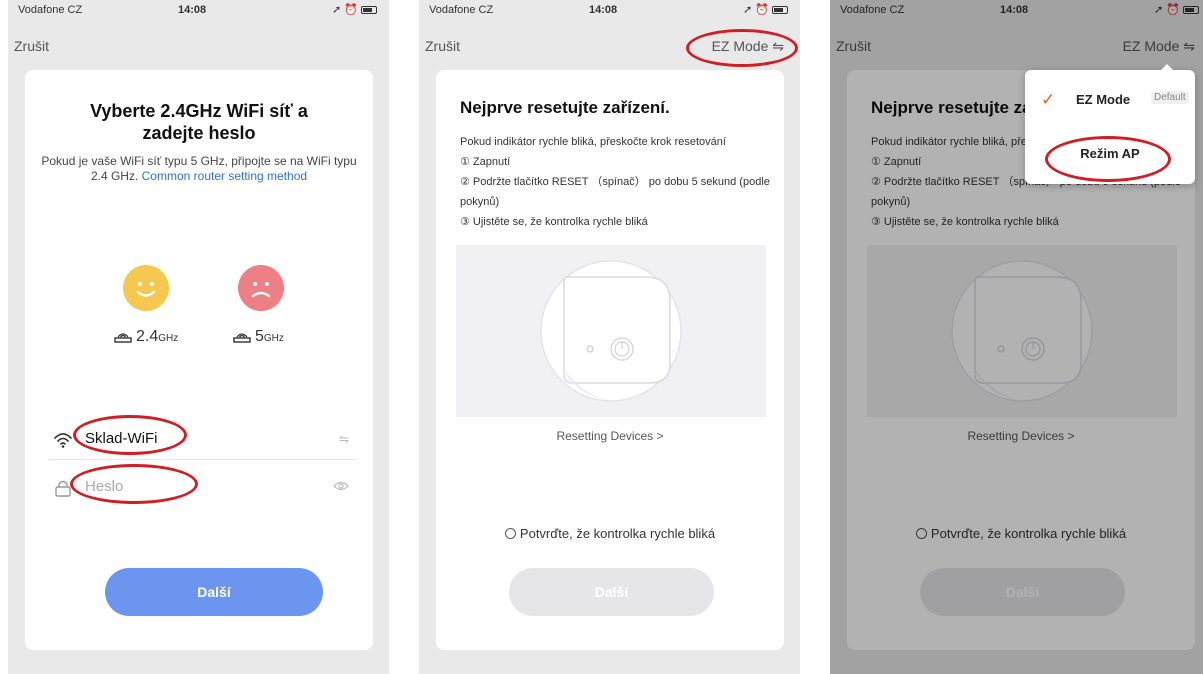  I want to click on wifi-icon, so click(63, 440).